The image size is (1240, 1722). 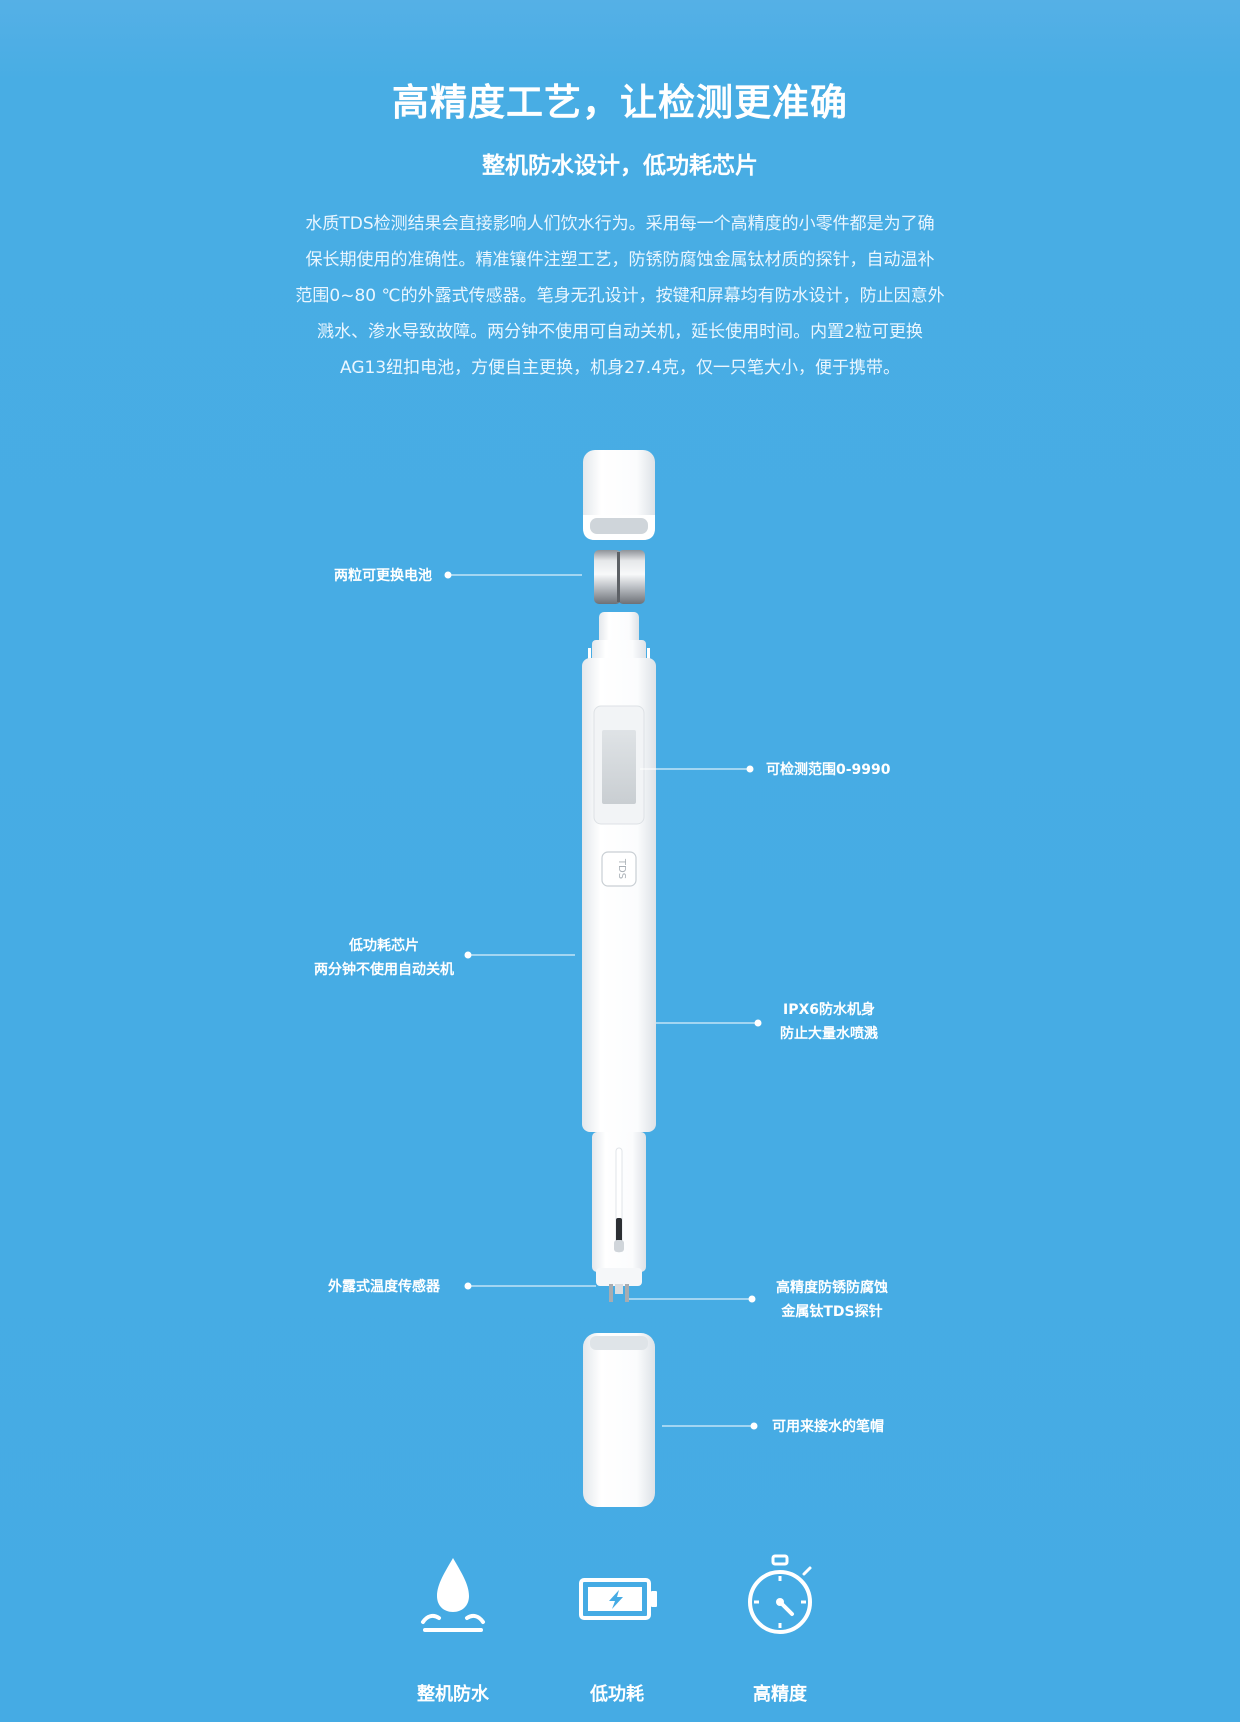 I want to click on callout-probe: 高精度防锈防腐蚀 金属钛TDS探针, so click(x=832, y=1300).